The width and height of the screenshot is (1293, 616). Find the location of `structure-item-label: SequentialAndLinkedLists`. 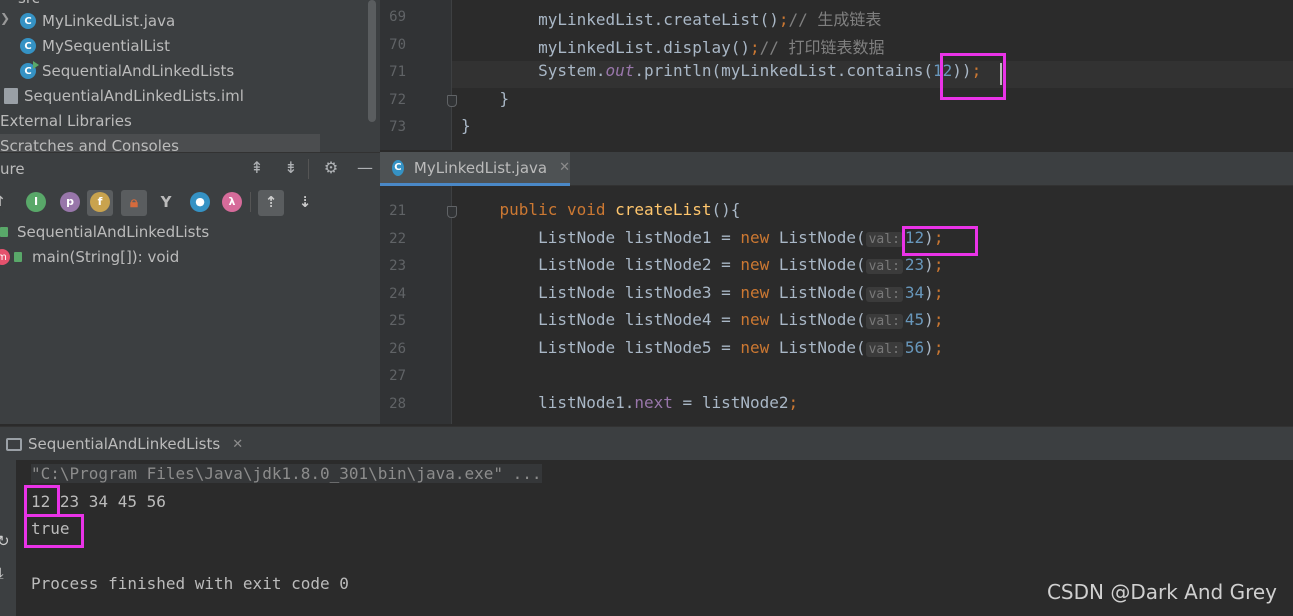

structure-item-label: SequentialAndLinkedLists is located at coordinates (113, 232).